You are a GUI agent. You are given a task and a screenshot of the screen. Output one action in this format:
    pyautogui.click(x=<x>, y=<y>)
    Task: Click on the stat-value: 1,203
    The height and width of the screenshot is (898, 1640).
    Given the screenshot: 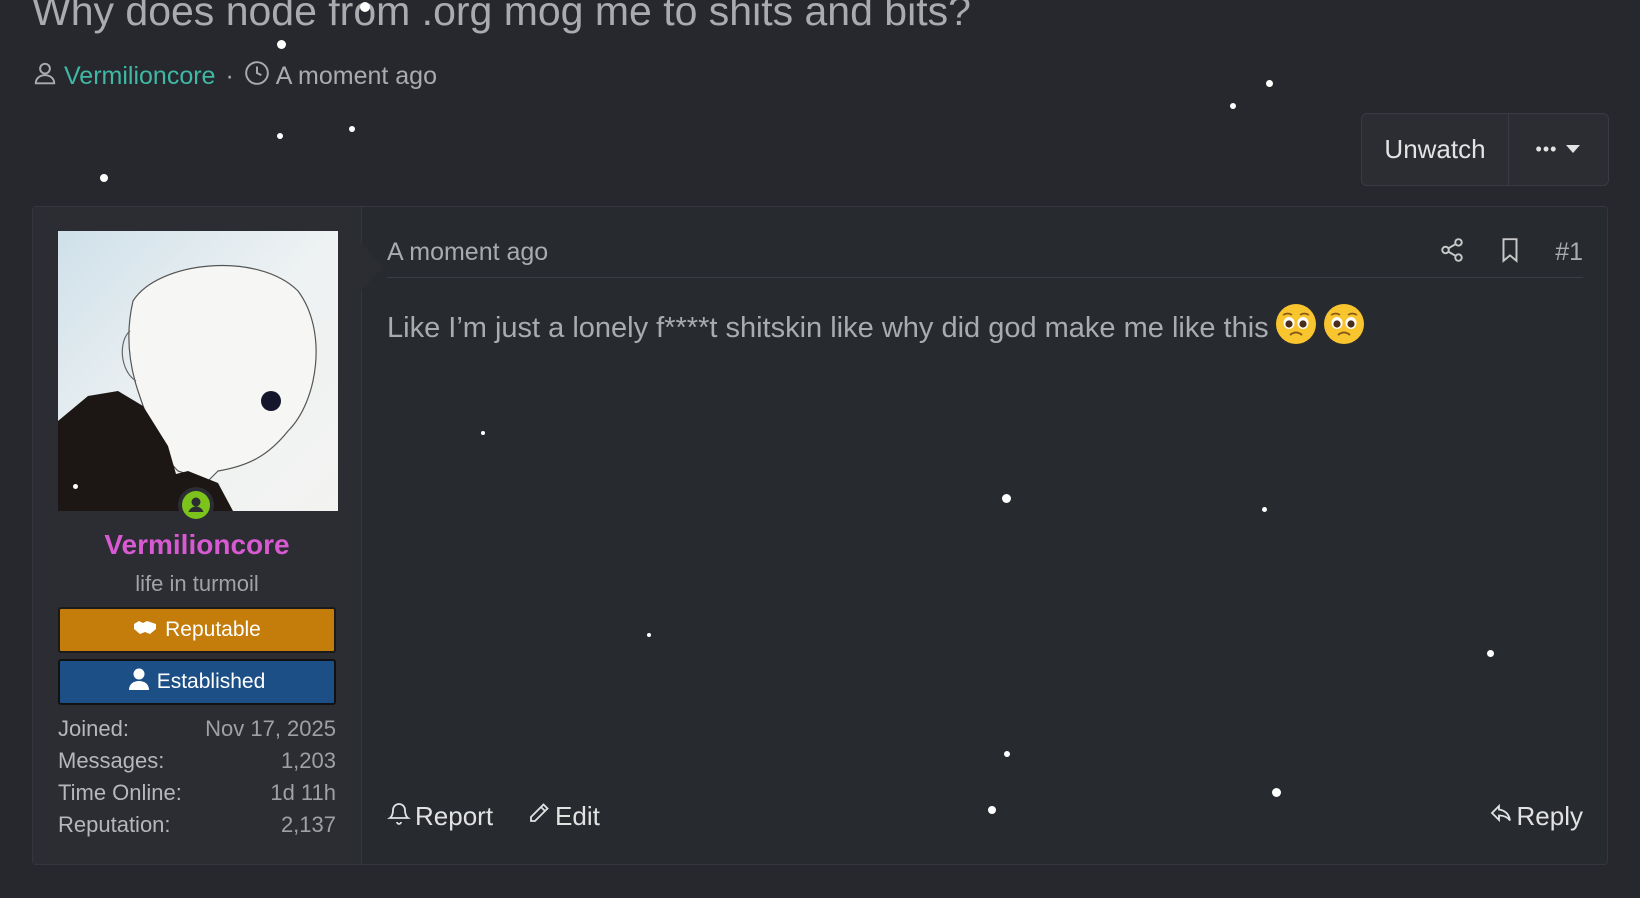 What is the action you would take?
    pyautogui.click(x=308, y=761)
    